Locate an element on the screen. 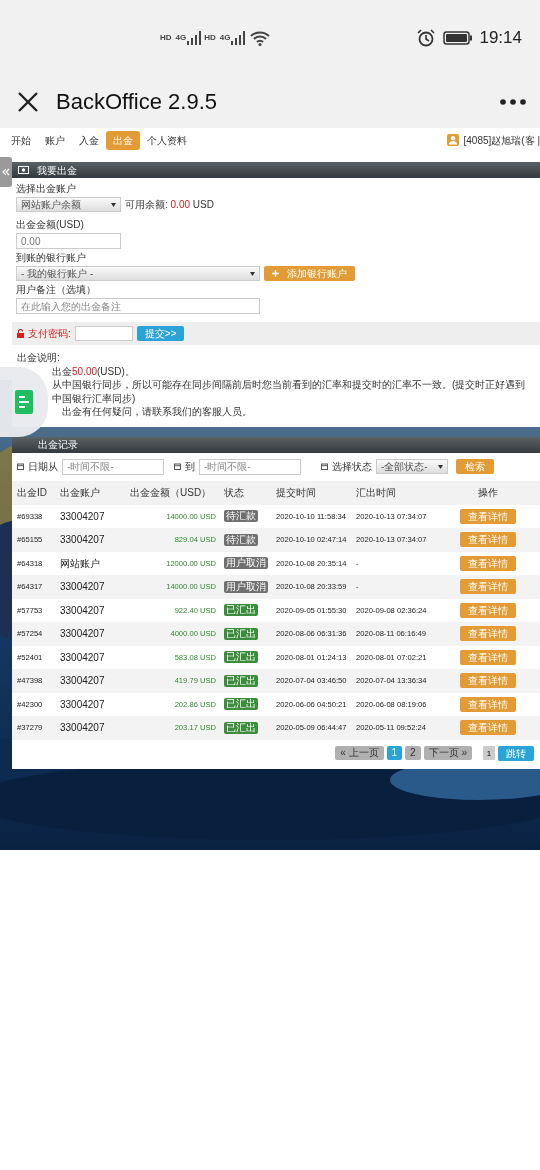 Image resolution: width=540 pixels, height=1170 pixels. date-from-field: -时间不限- is located at coordinates (113, 466).